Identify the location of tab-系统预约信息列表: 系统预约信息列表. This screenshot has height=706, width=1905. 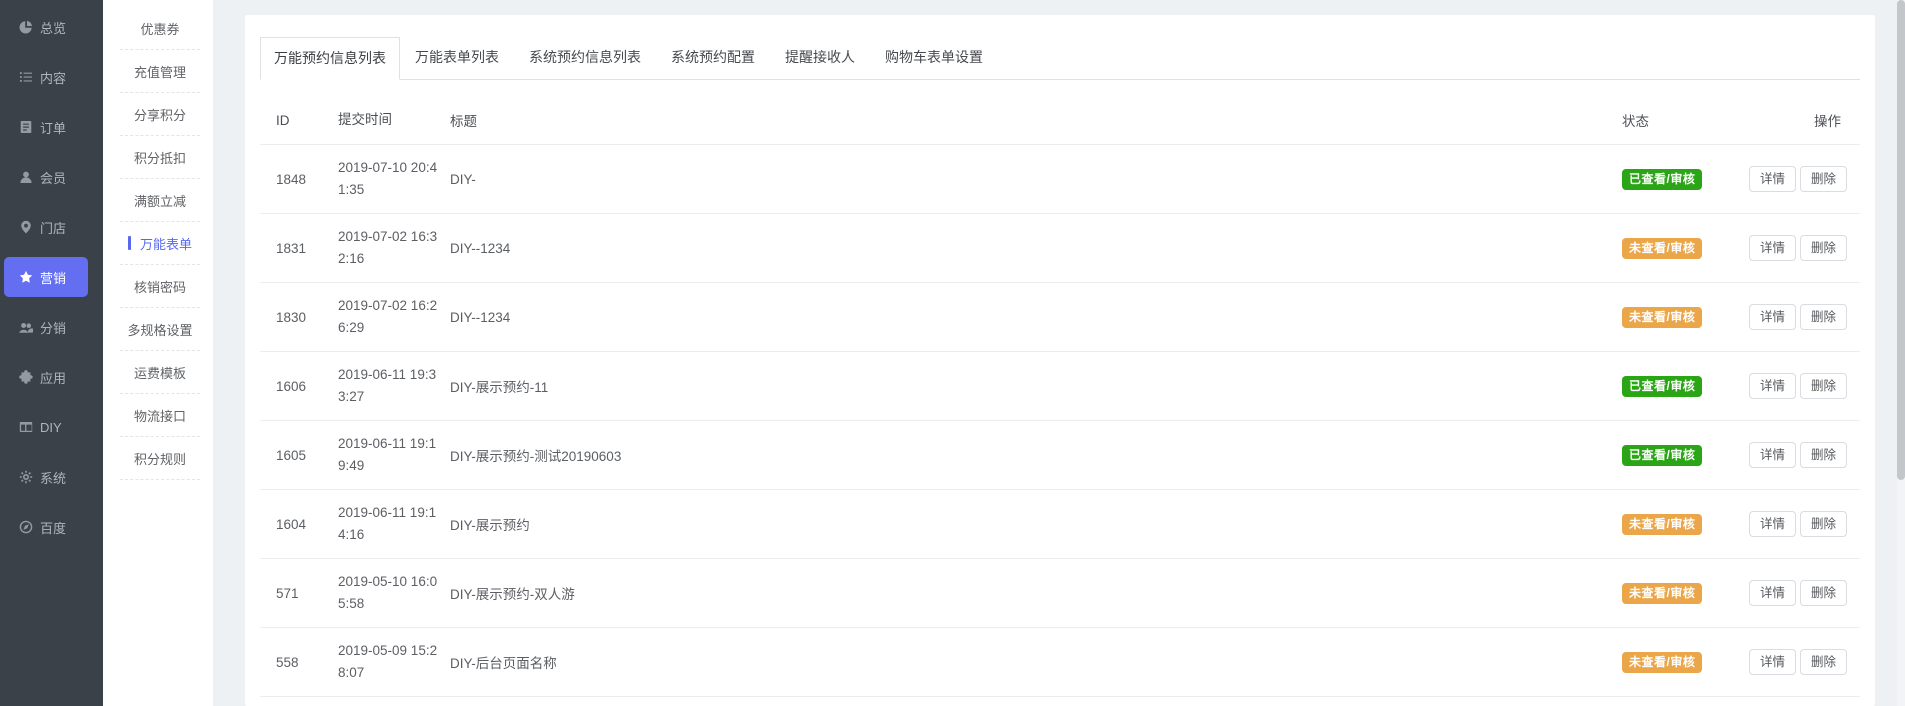
(585, 57).